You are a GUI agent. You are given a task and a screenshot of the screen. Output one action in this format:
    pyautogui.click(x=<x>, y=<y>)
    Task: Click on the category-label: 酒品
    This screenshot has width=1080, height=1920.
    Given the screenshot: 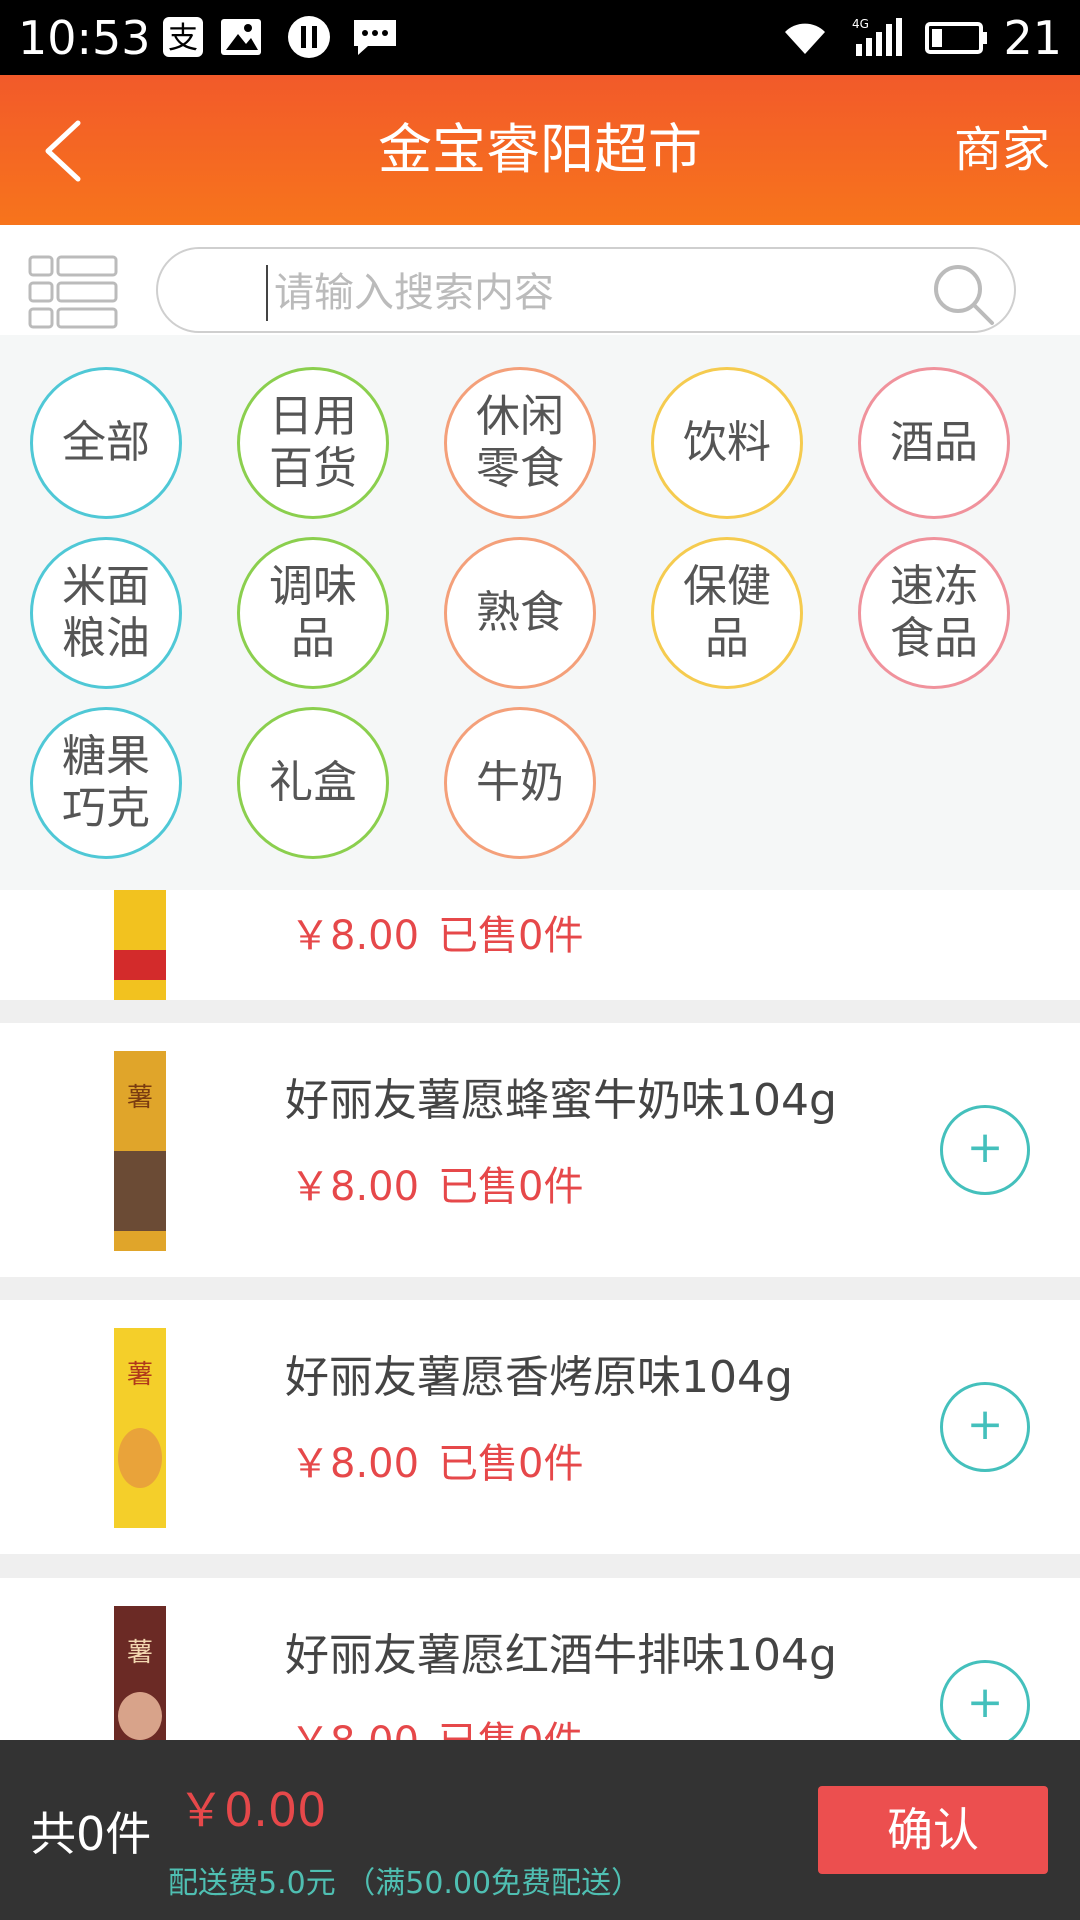 What is the action you would take?
    pyautogui.click(x=934, y=442)
    